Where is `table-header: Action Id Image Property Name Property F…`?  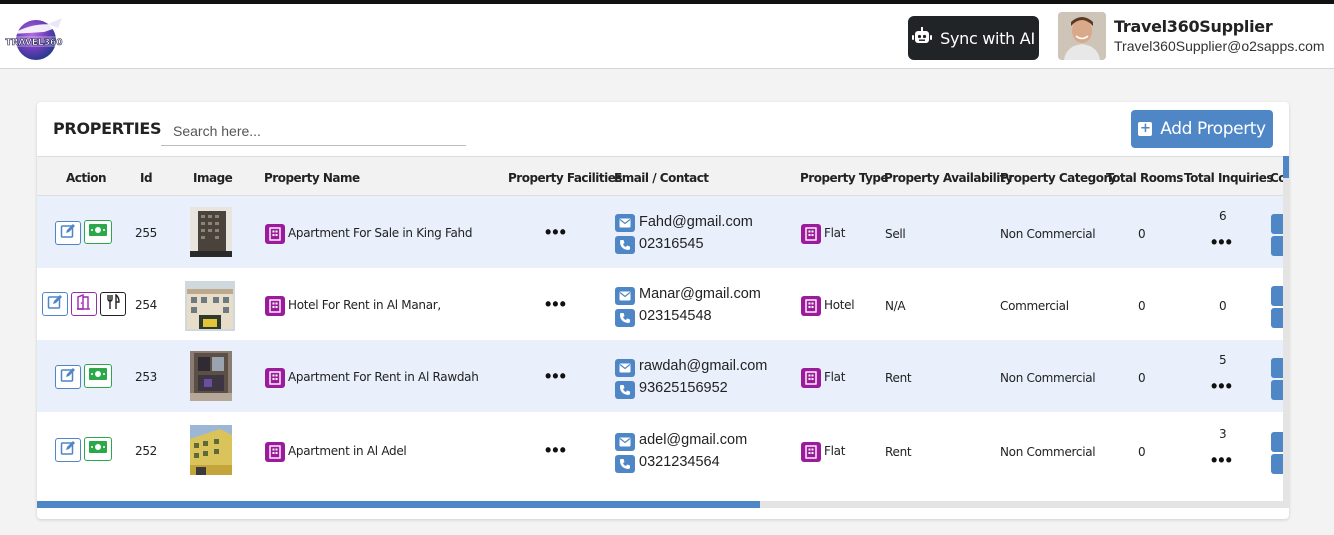
table-header: Action Id Image Property Name Property F… is located at coordinates (662, 176).